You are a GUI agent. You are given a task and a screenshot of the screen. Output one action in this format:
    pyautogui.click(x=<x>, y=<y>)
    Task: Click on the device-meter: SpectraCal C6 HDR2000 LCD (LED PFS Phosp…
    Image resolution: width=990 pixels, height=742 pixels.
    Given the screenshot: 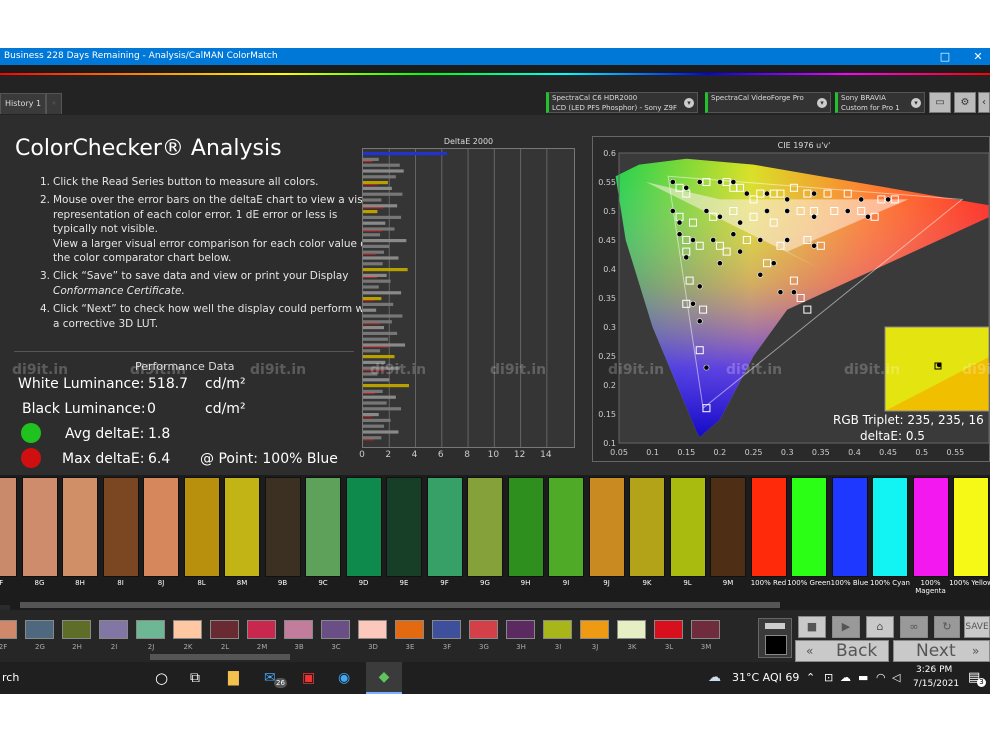 What is the action you would take?
    pyautogui.click(x=622, y=102)
    